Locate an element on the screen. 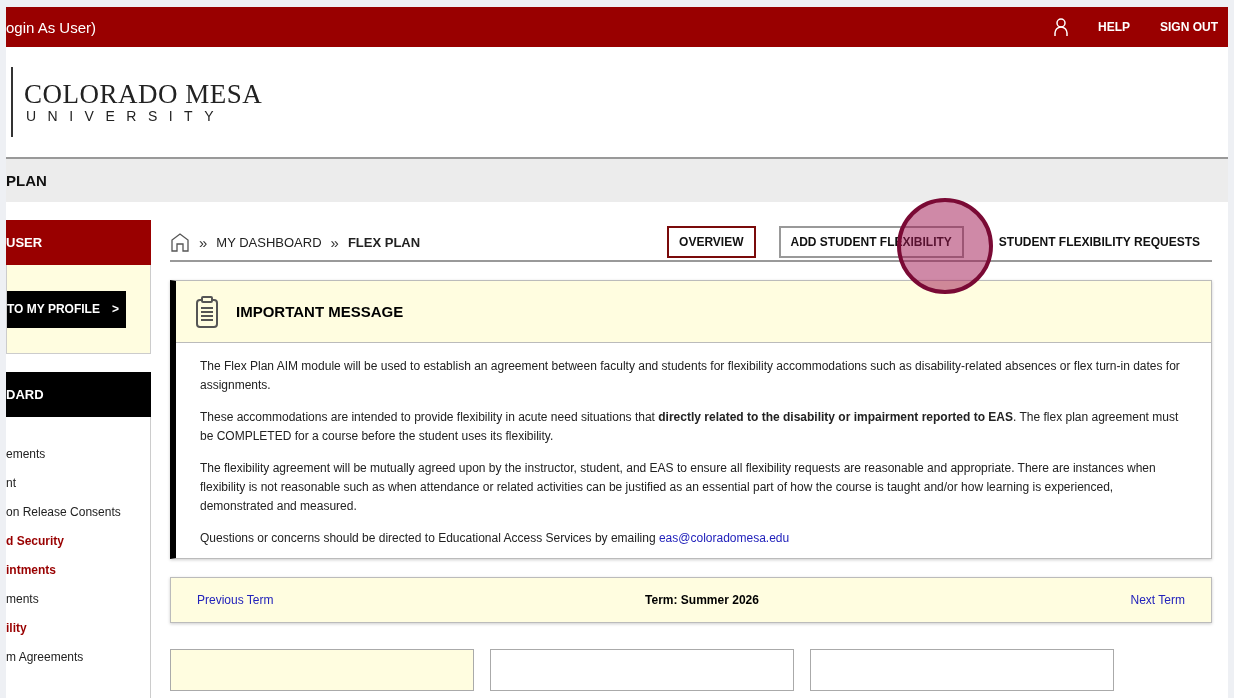 This screenshot has width=1234, height=698. profile-button: TO MY PROFILE > is located at coordinates (66, 309).